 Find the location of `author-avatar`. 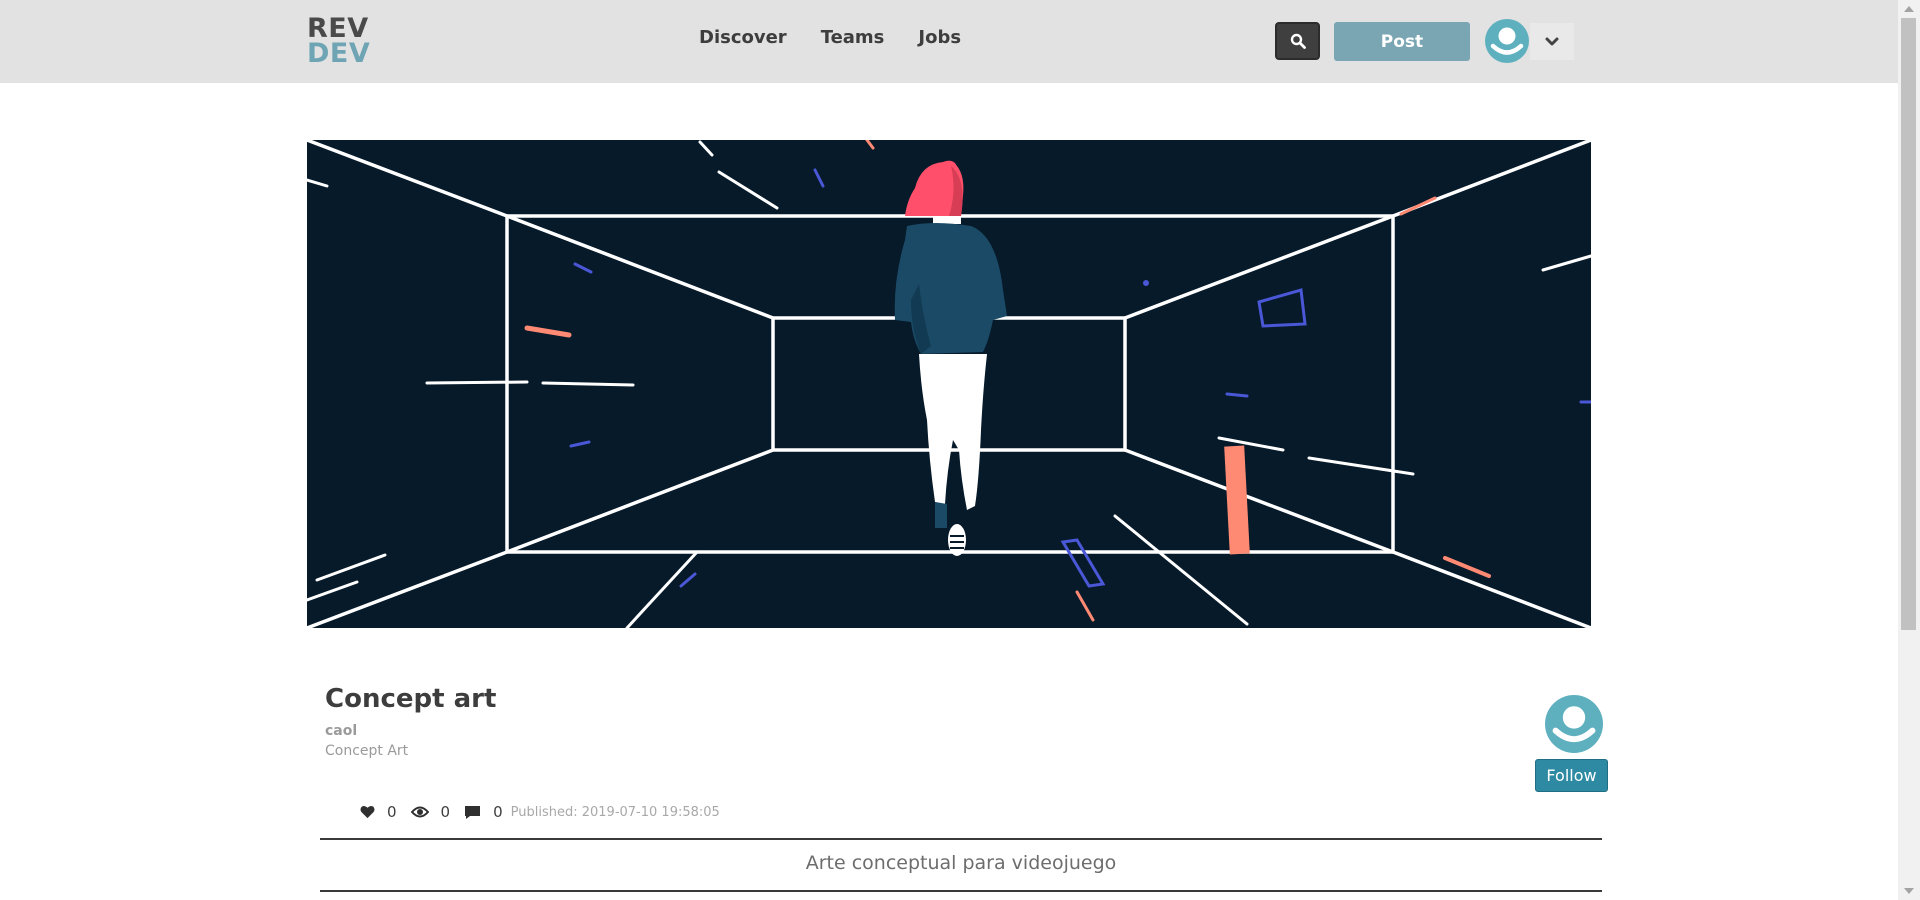

author-avatar is located at coordinates (1574, 724).